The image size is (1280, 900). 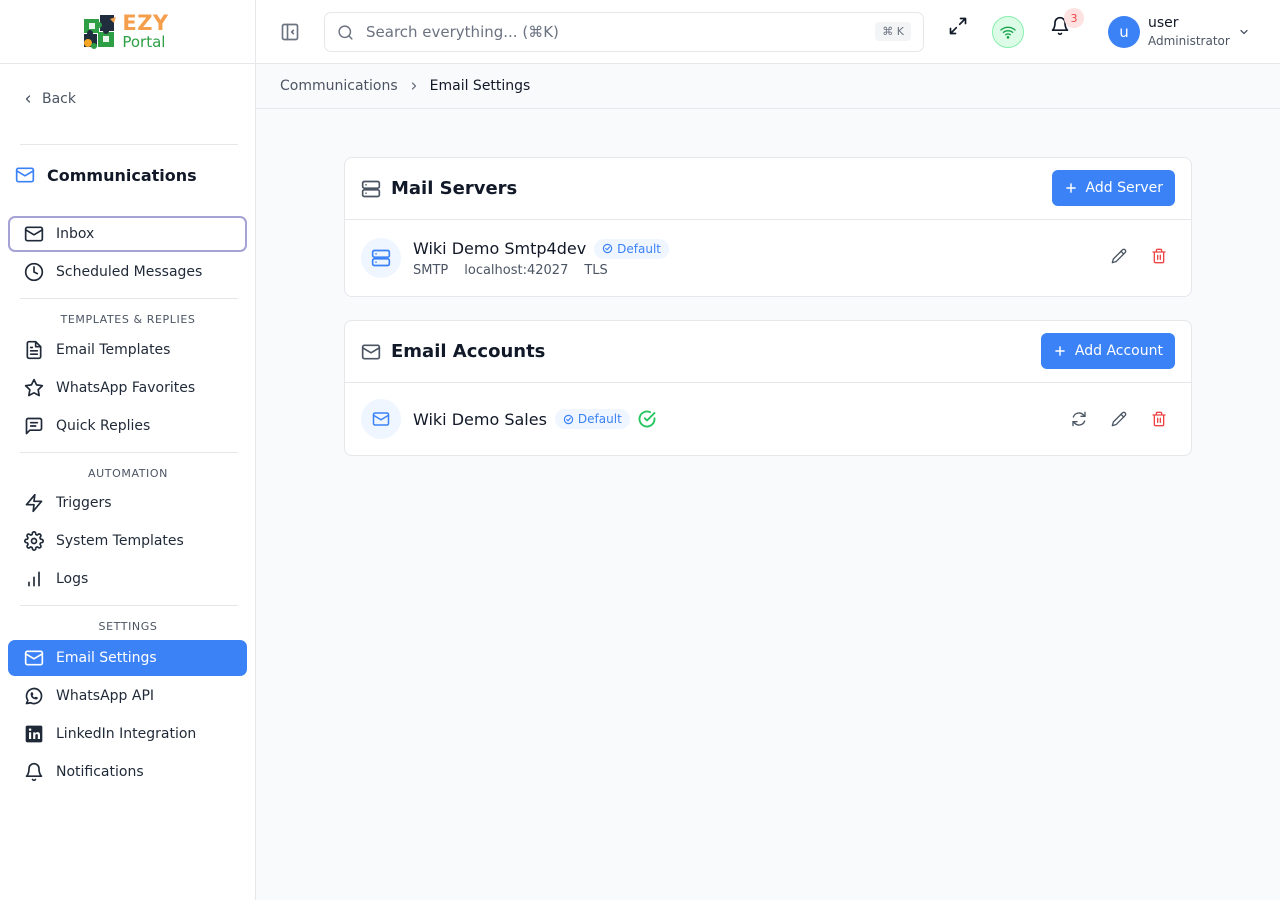 What do you see at coordinates (34, 734) in the screenshot?
I see `linkedin-icon` at bounding box center [34, 734].